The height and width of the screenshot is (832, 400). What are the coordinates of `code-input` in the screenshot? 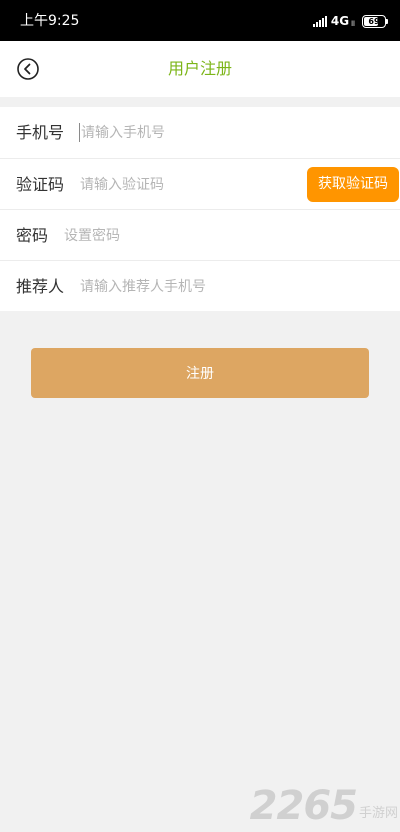 It's located at (187, 185).